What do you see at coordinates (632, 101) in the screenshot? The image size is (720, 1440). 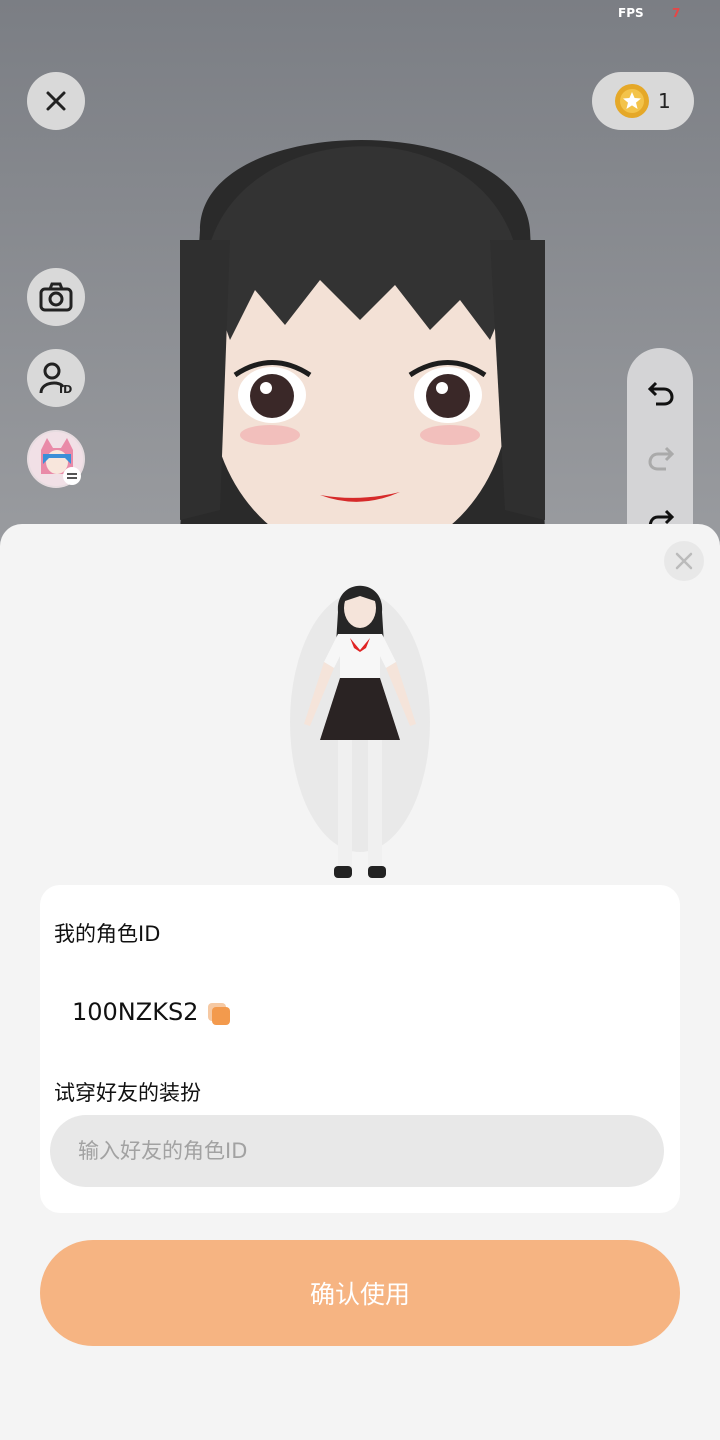 I see `coin-icon` at bounding box center [632, 101].